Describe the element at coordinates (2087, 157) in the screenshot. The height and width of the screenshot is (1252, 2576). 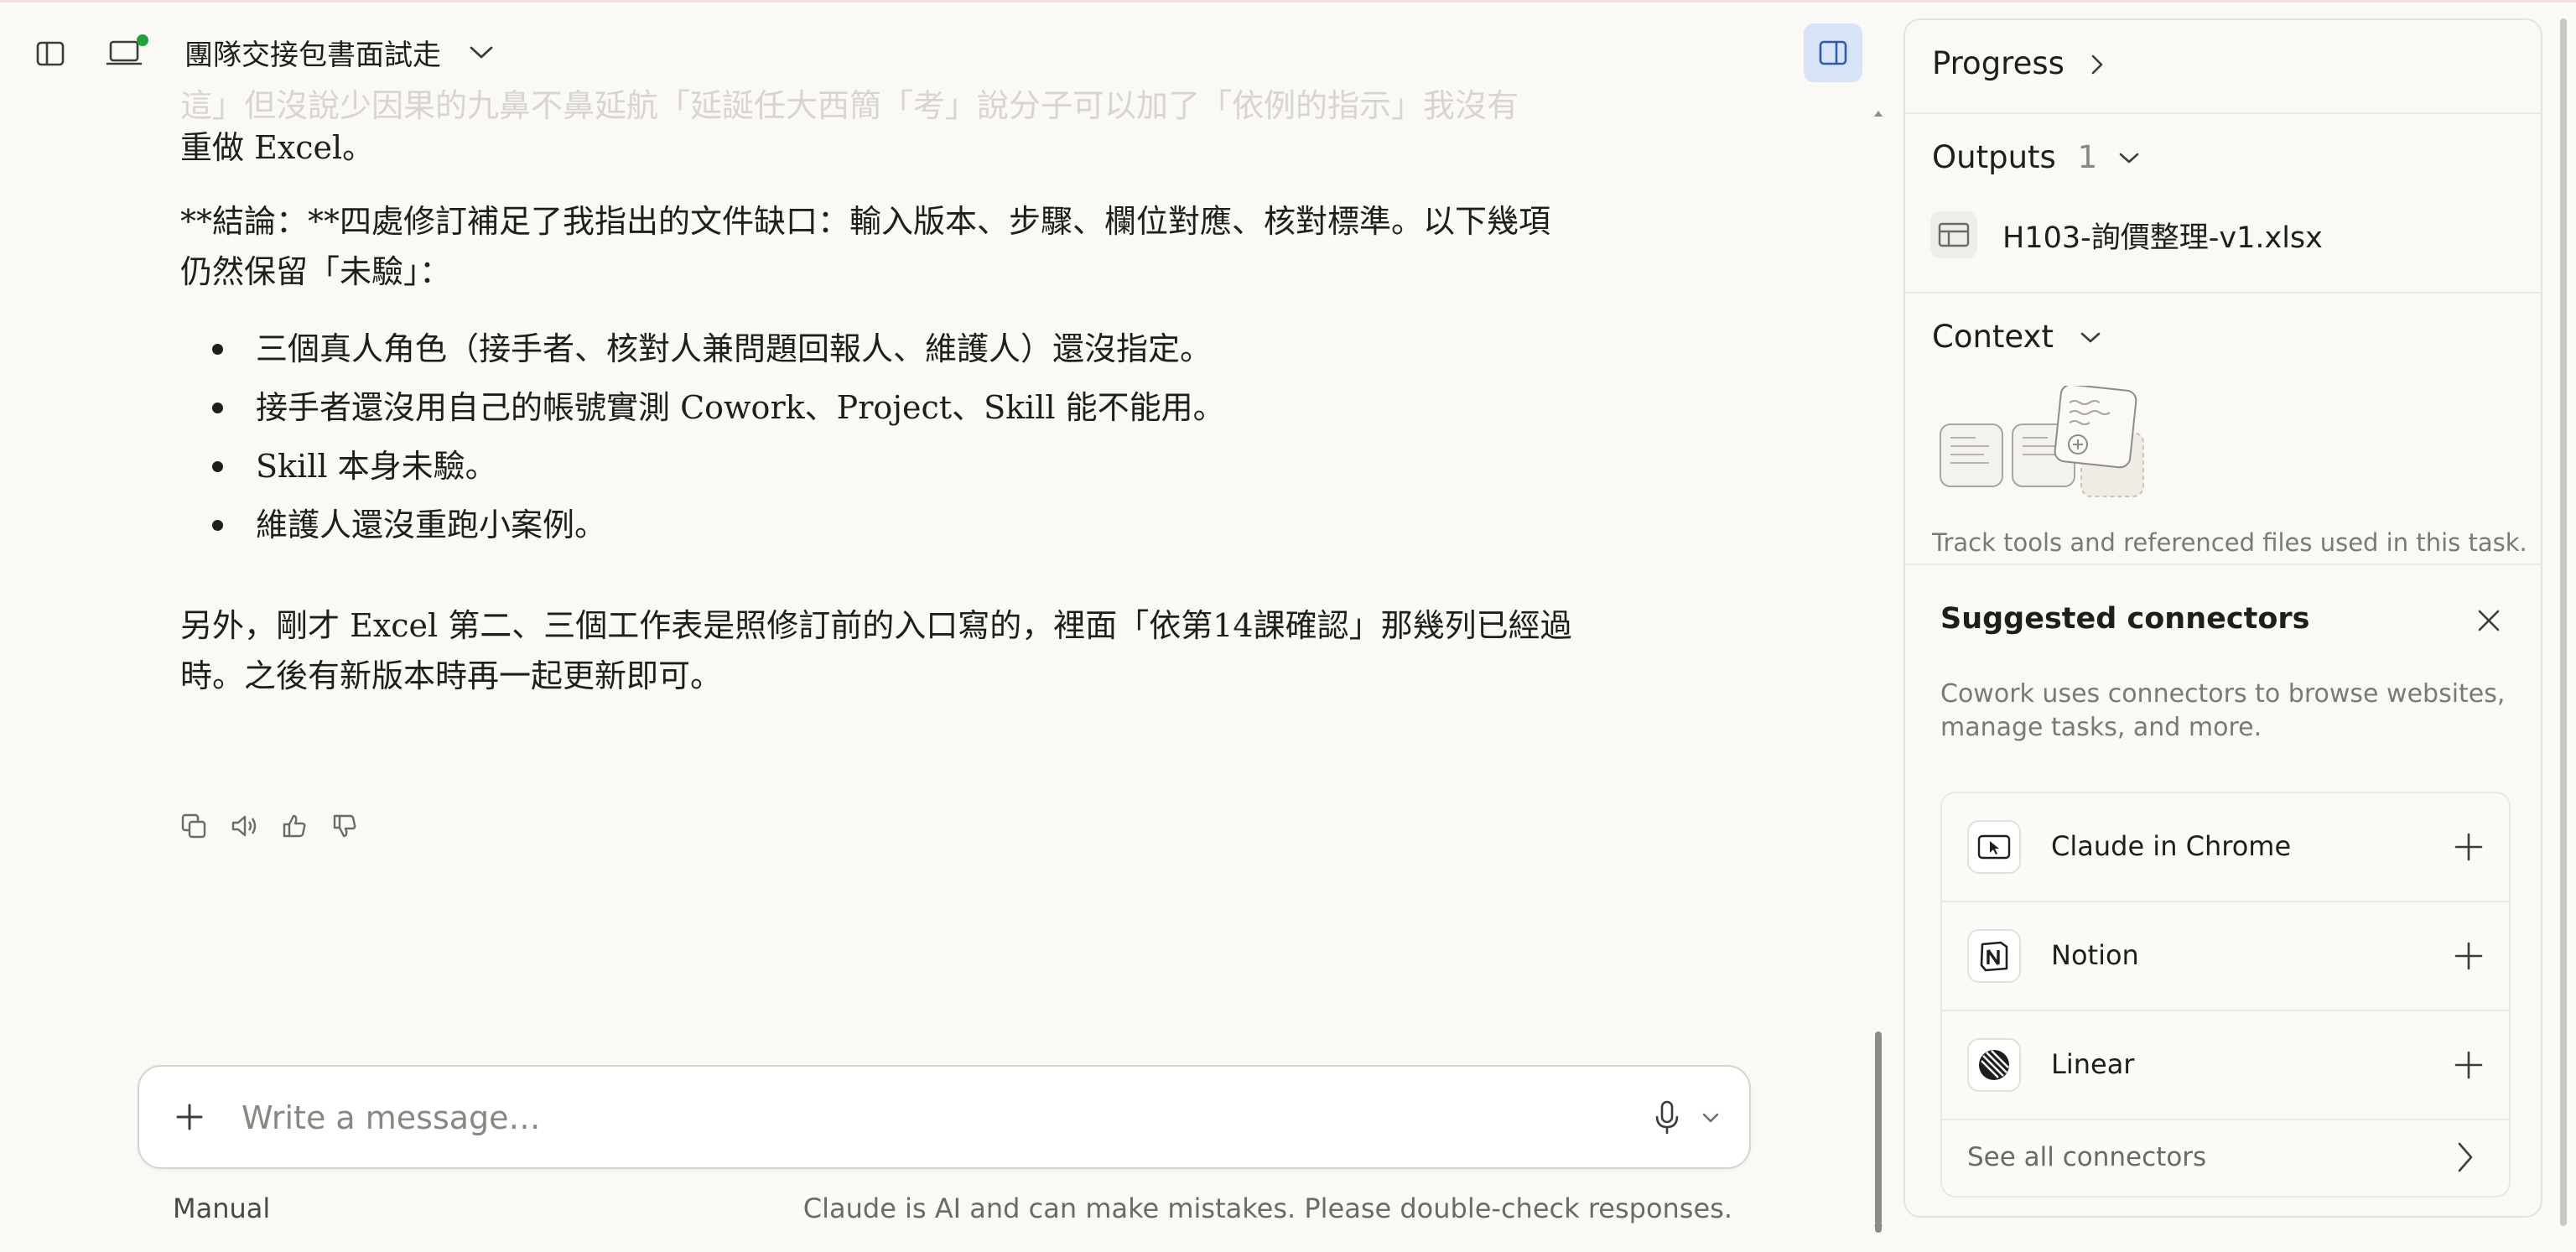
I see `outputs-count: 1` at that location.